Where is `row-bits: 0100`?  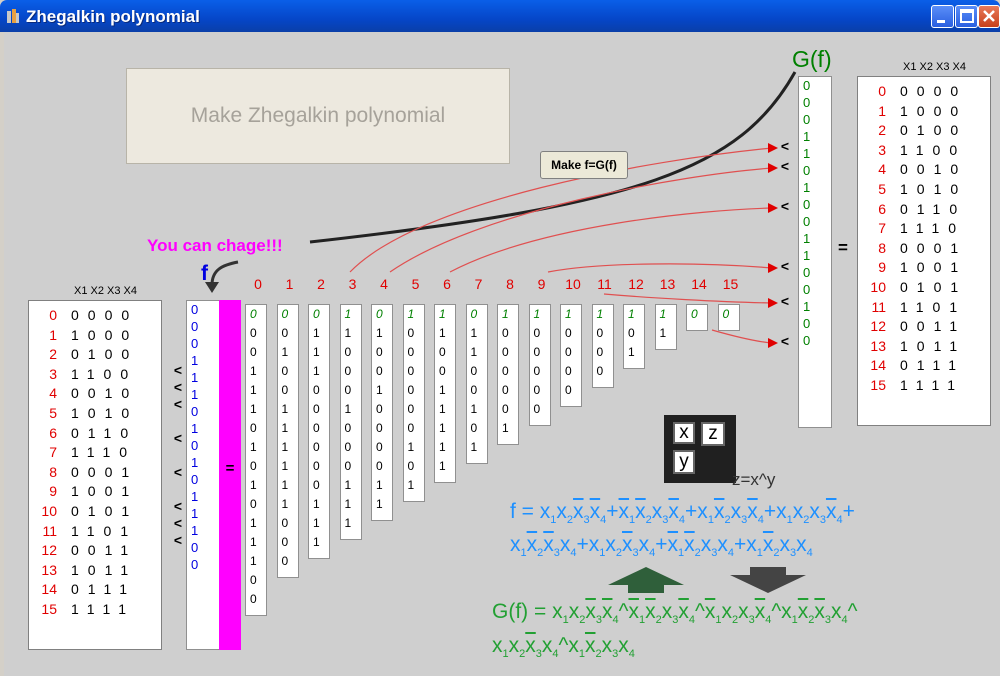 row-bits: 0100 is located at coordinates (934, 130).